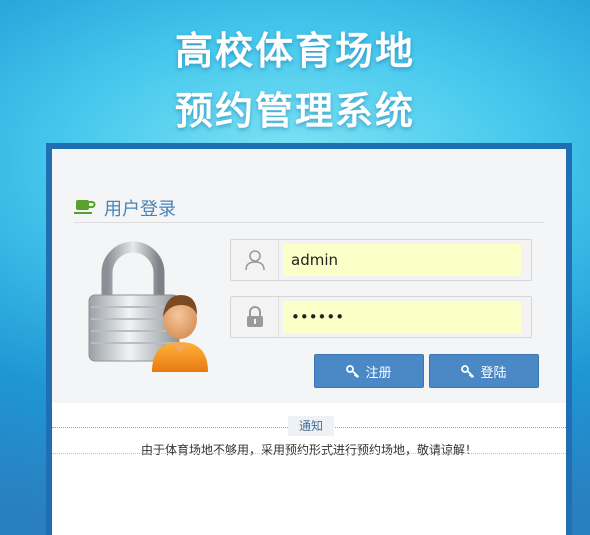 The width and height of the screenshot is (590, 535). I want to click on username-input, so click(402, 260).